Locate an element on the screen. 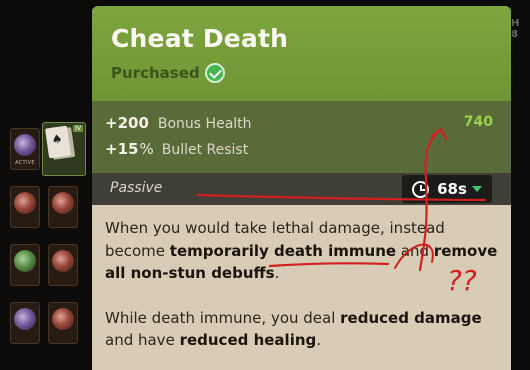  check-circle-icon is located at coordinates (214, 73).